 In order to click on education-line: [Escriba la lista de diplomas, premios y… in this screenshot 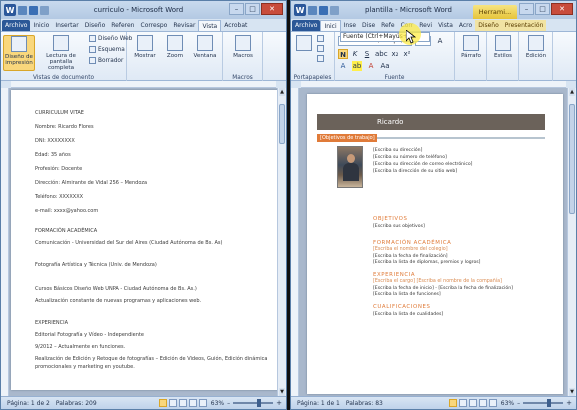, I will do `click(426, 262)`.